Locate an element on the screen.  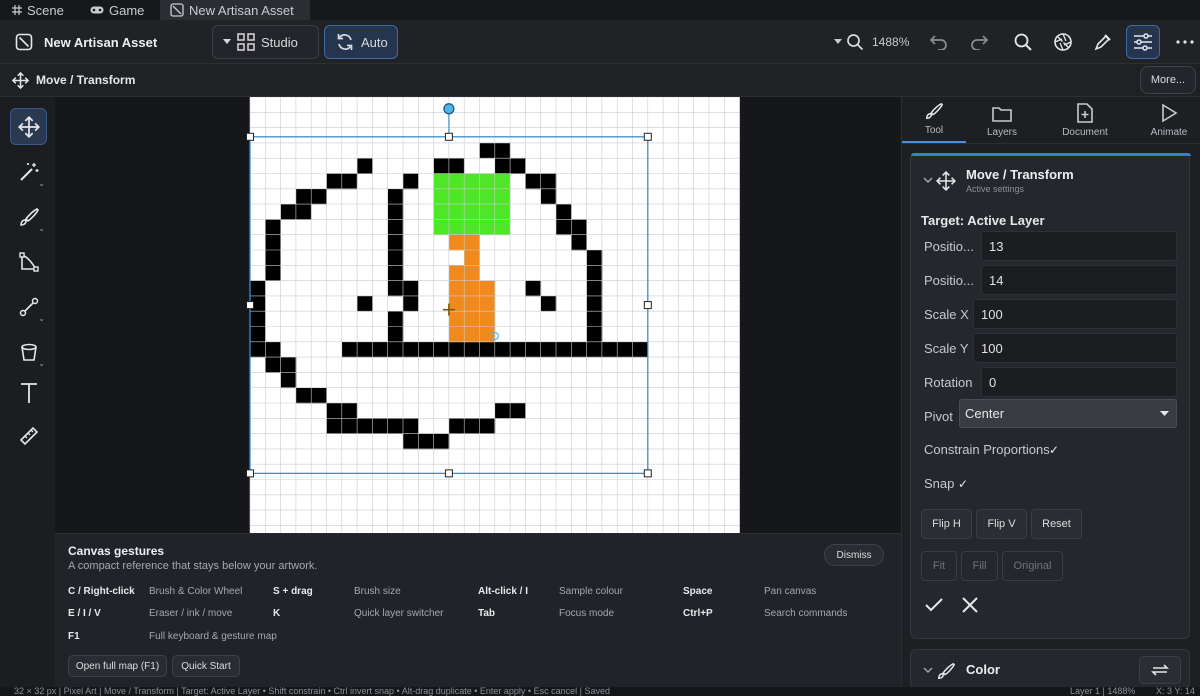
tab-layers: Layers is located at coordinates (1002, 120).